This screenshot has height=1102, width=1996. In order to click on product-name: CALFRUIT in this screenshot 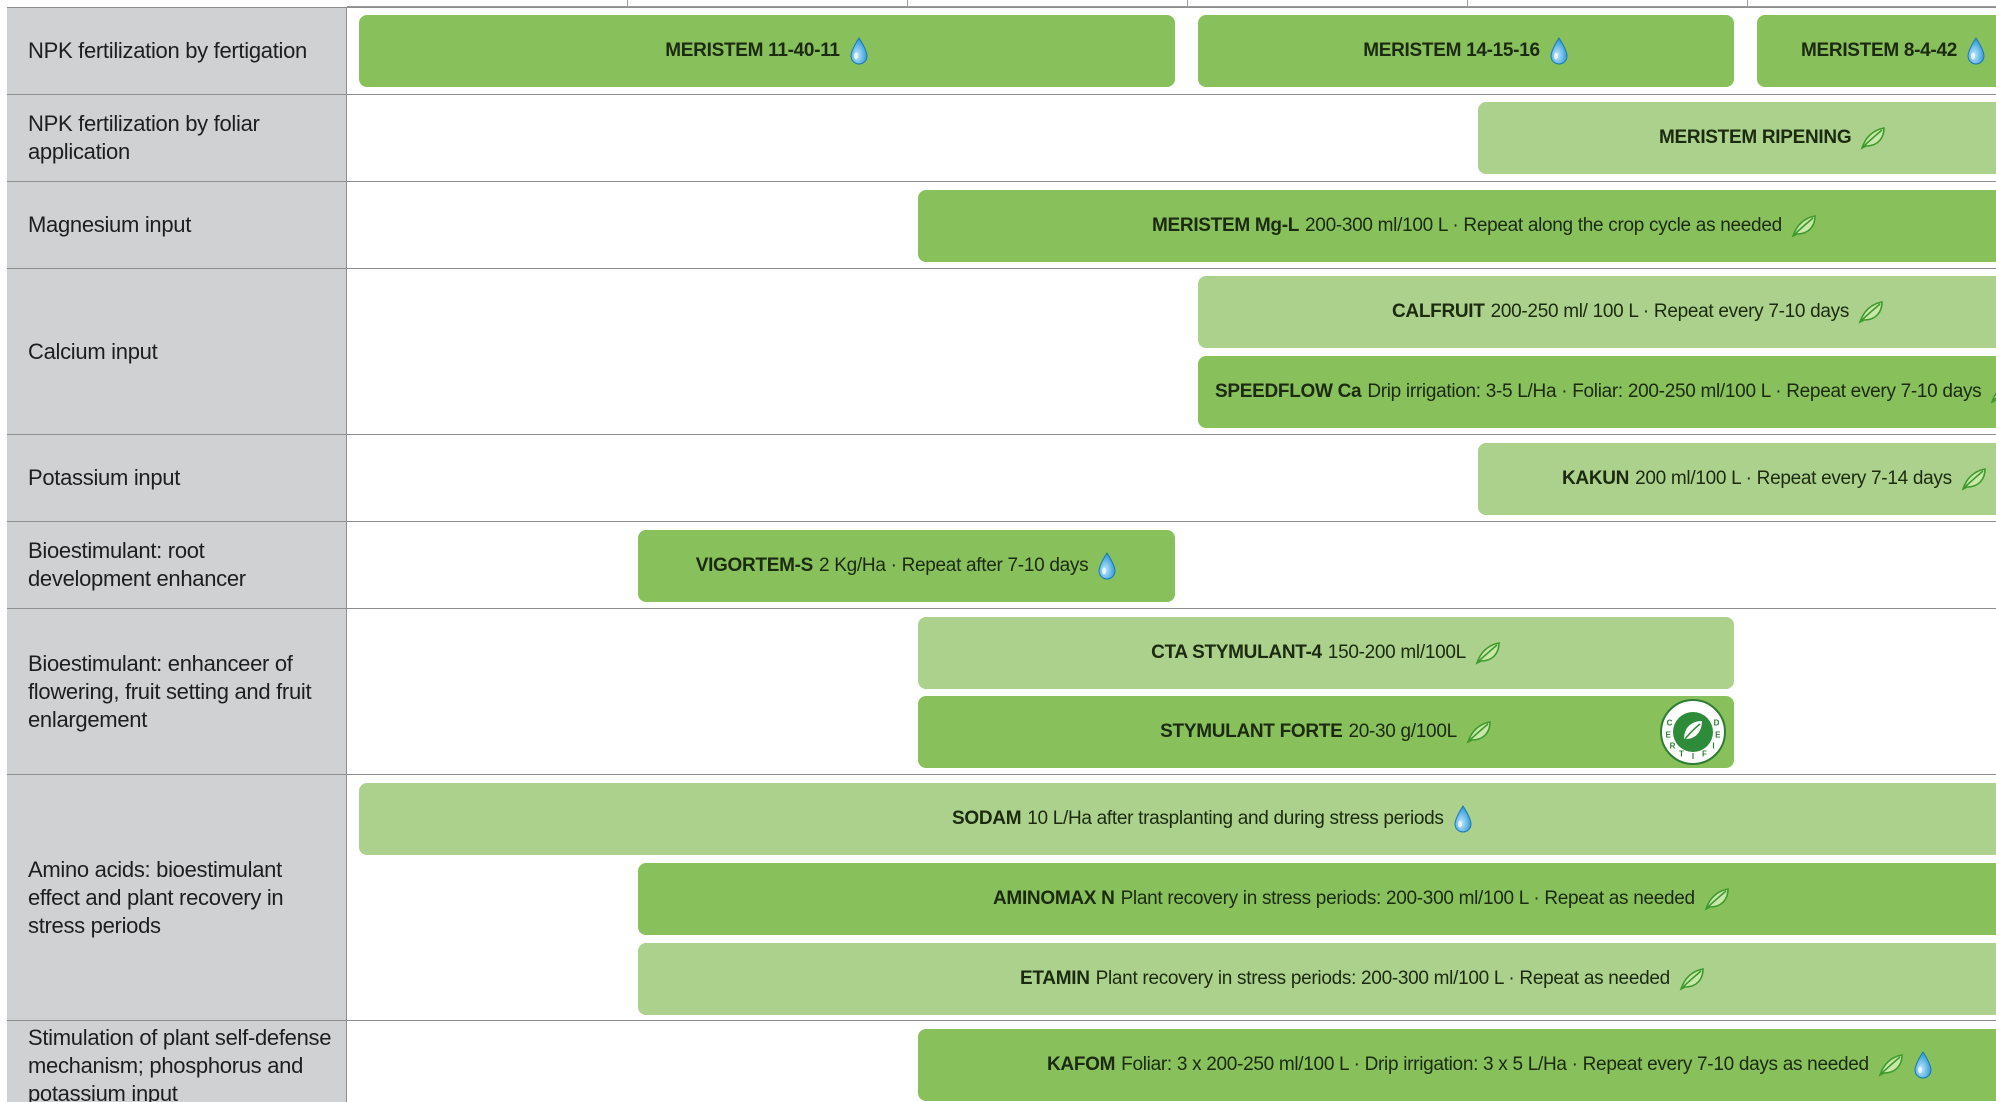, I will do `click(1438, 311)`.